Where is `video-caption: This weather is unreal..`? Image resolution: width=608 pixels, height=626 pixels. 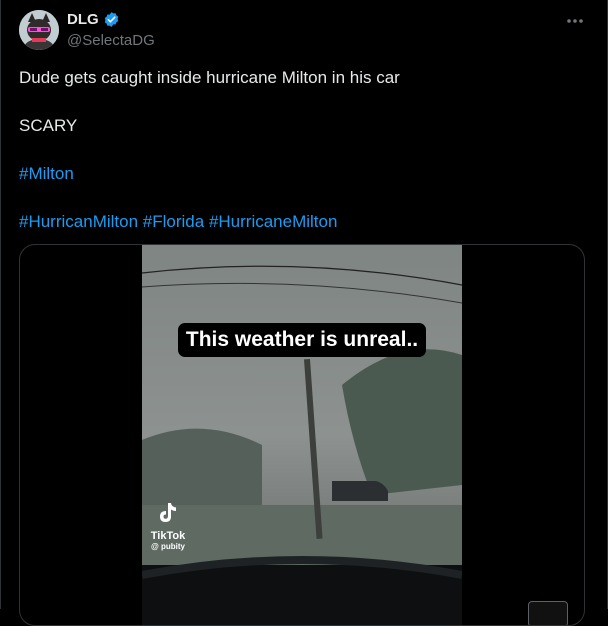
video-caption: This weather is unreal.. is located at coordinates (302, 340).